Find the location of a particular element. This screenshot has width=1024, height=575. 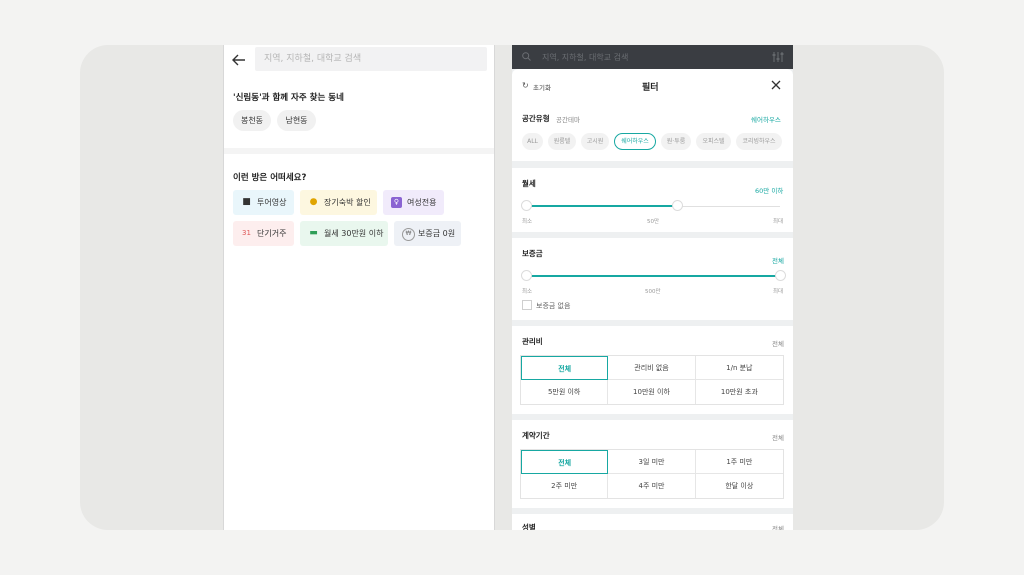

type-chip: 원룸텔 is located at coordinates (562, 141).